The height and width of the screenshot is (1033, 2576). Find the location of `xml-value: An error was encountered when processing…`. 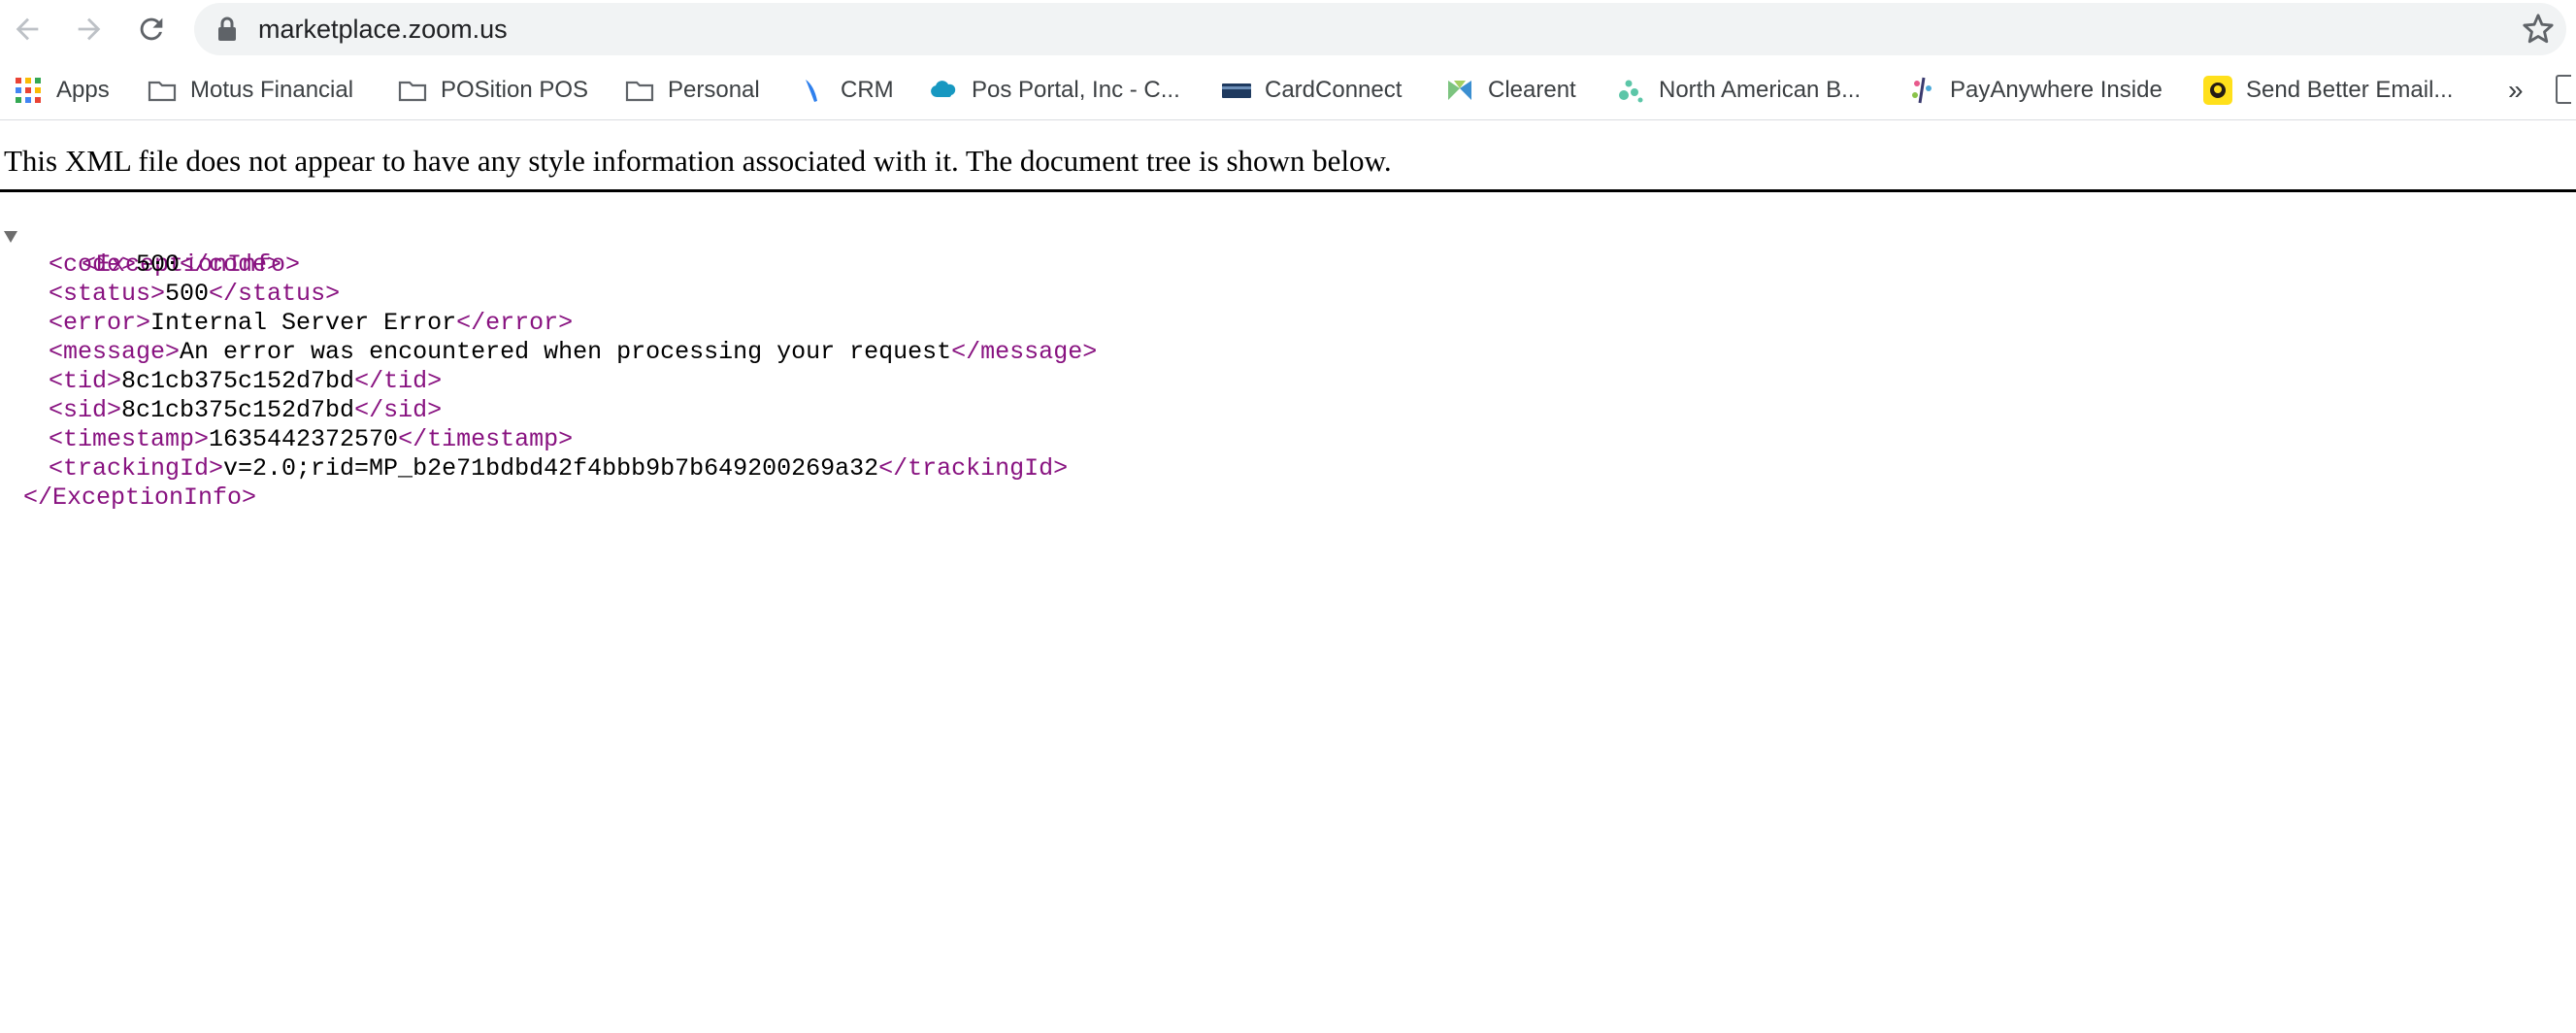

xml-value: An error was encountered when processing… is located at coordinates (566, 352).